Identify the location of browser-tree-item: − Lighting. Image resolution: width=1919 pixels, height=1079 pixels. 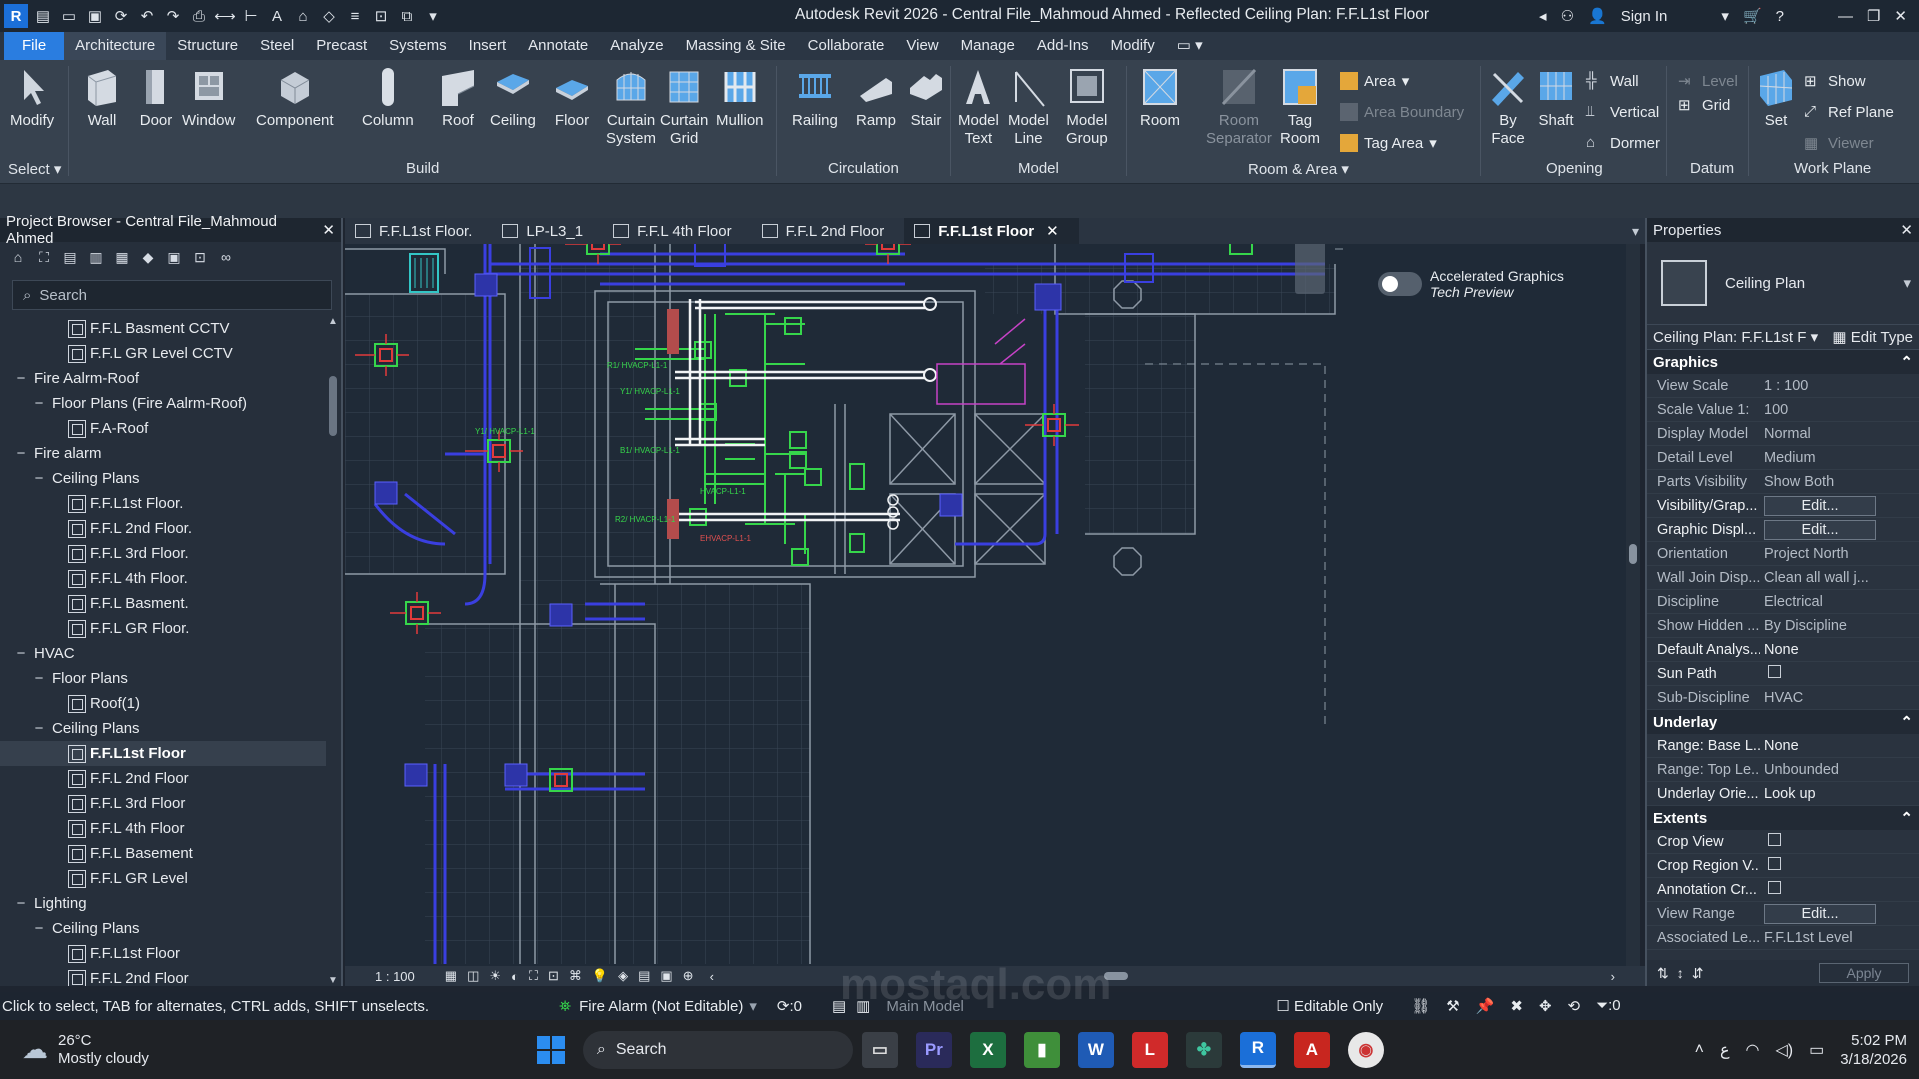
(163, 903).